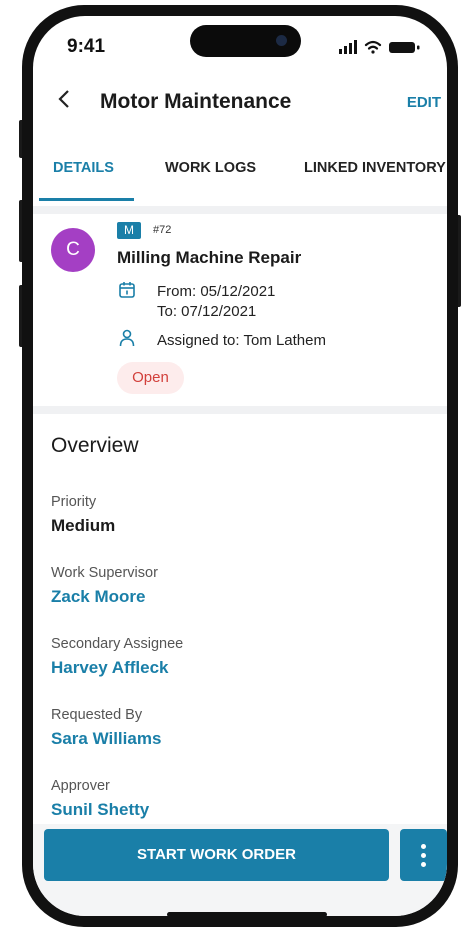  What do you see at coordinates (127, 290) in the screenshot?
I see `calendar-icon` at bounding box center [127, 290].